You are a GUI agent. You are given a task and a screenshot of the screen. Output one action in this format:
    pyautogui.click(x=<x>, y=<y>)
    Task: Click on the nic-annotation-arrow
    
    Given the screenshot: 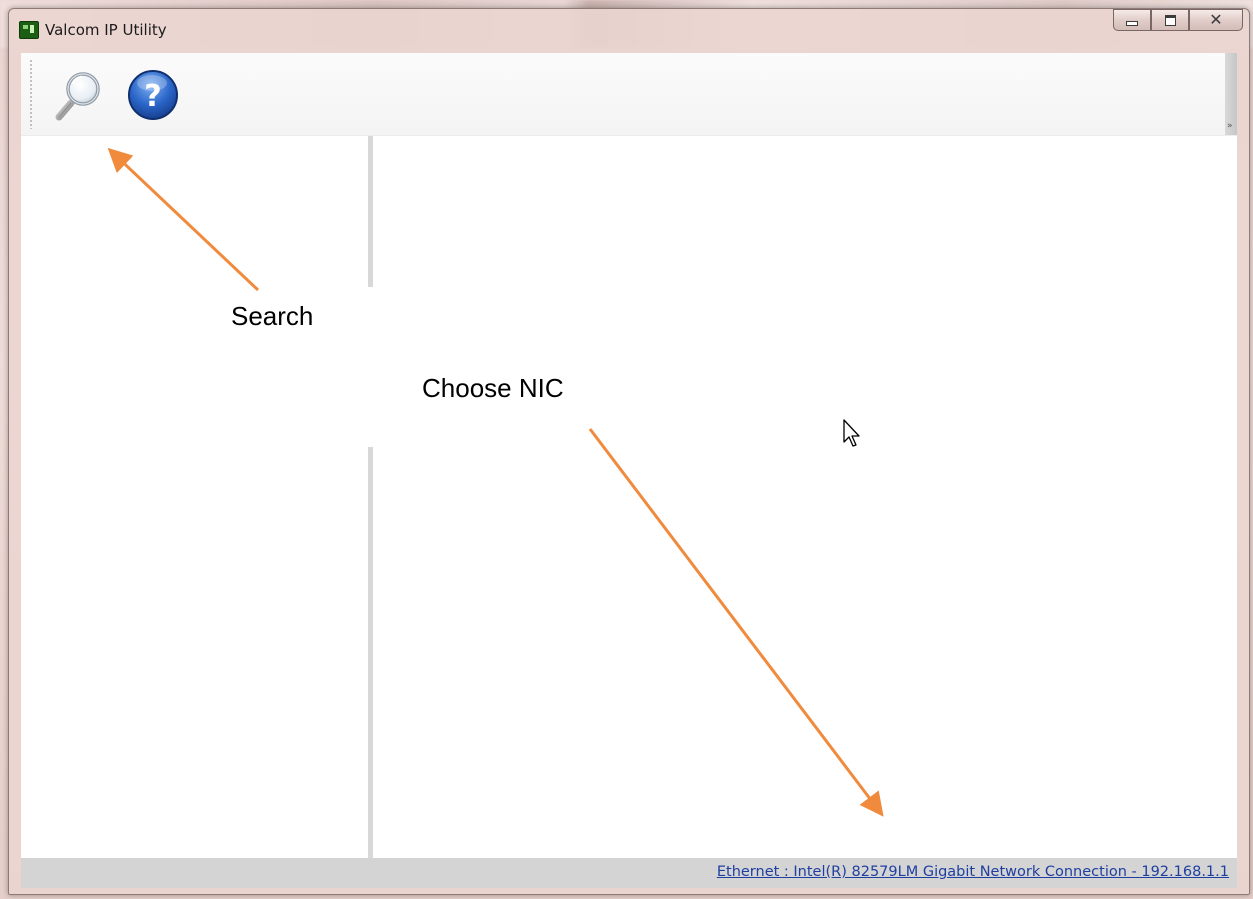 What is the action you would take?
    pyautogui.click(x=736, y=622)
    